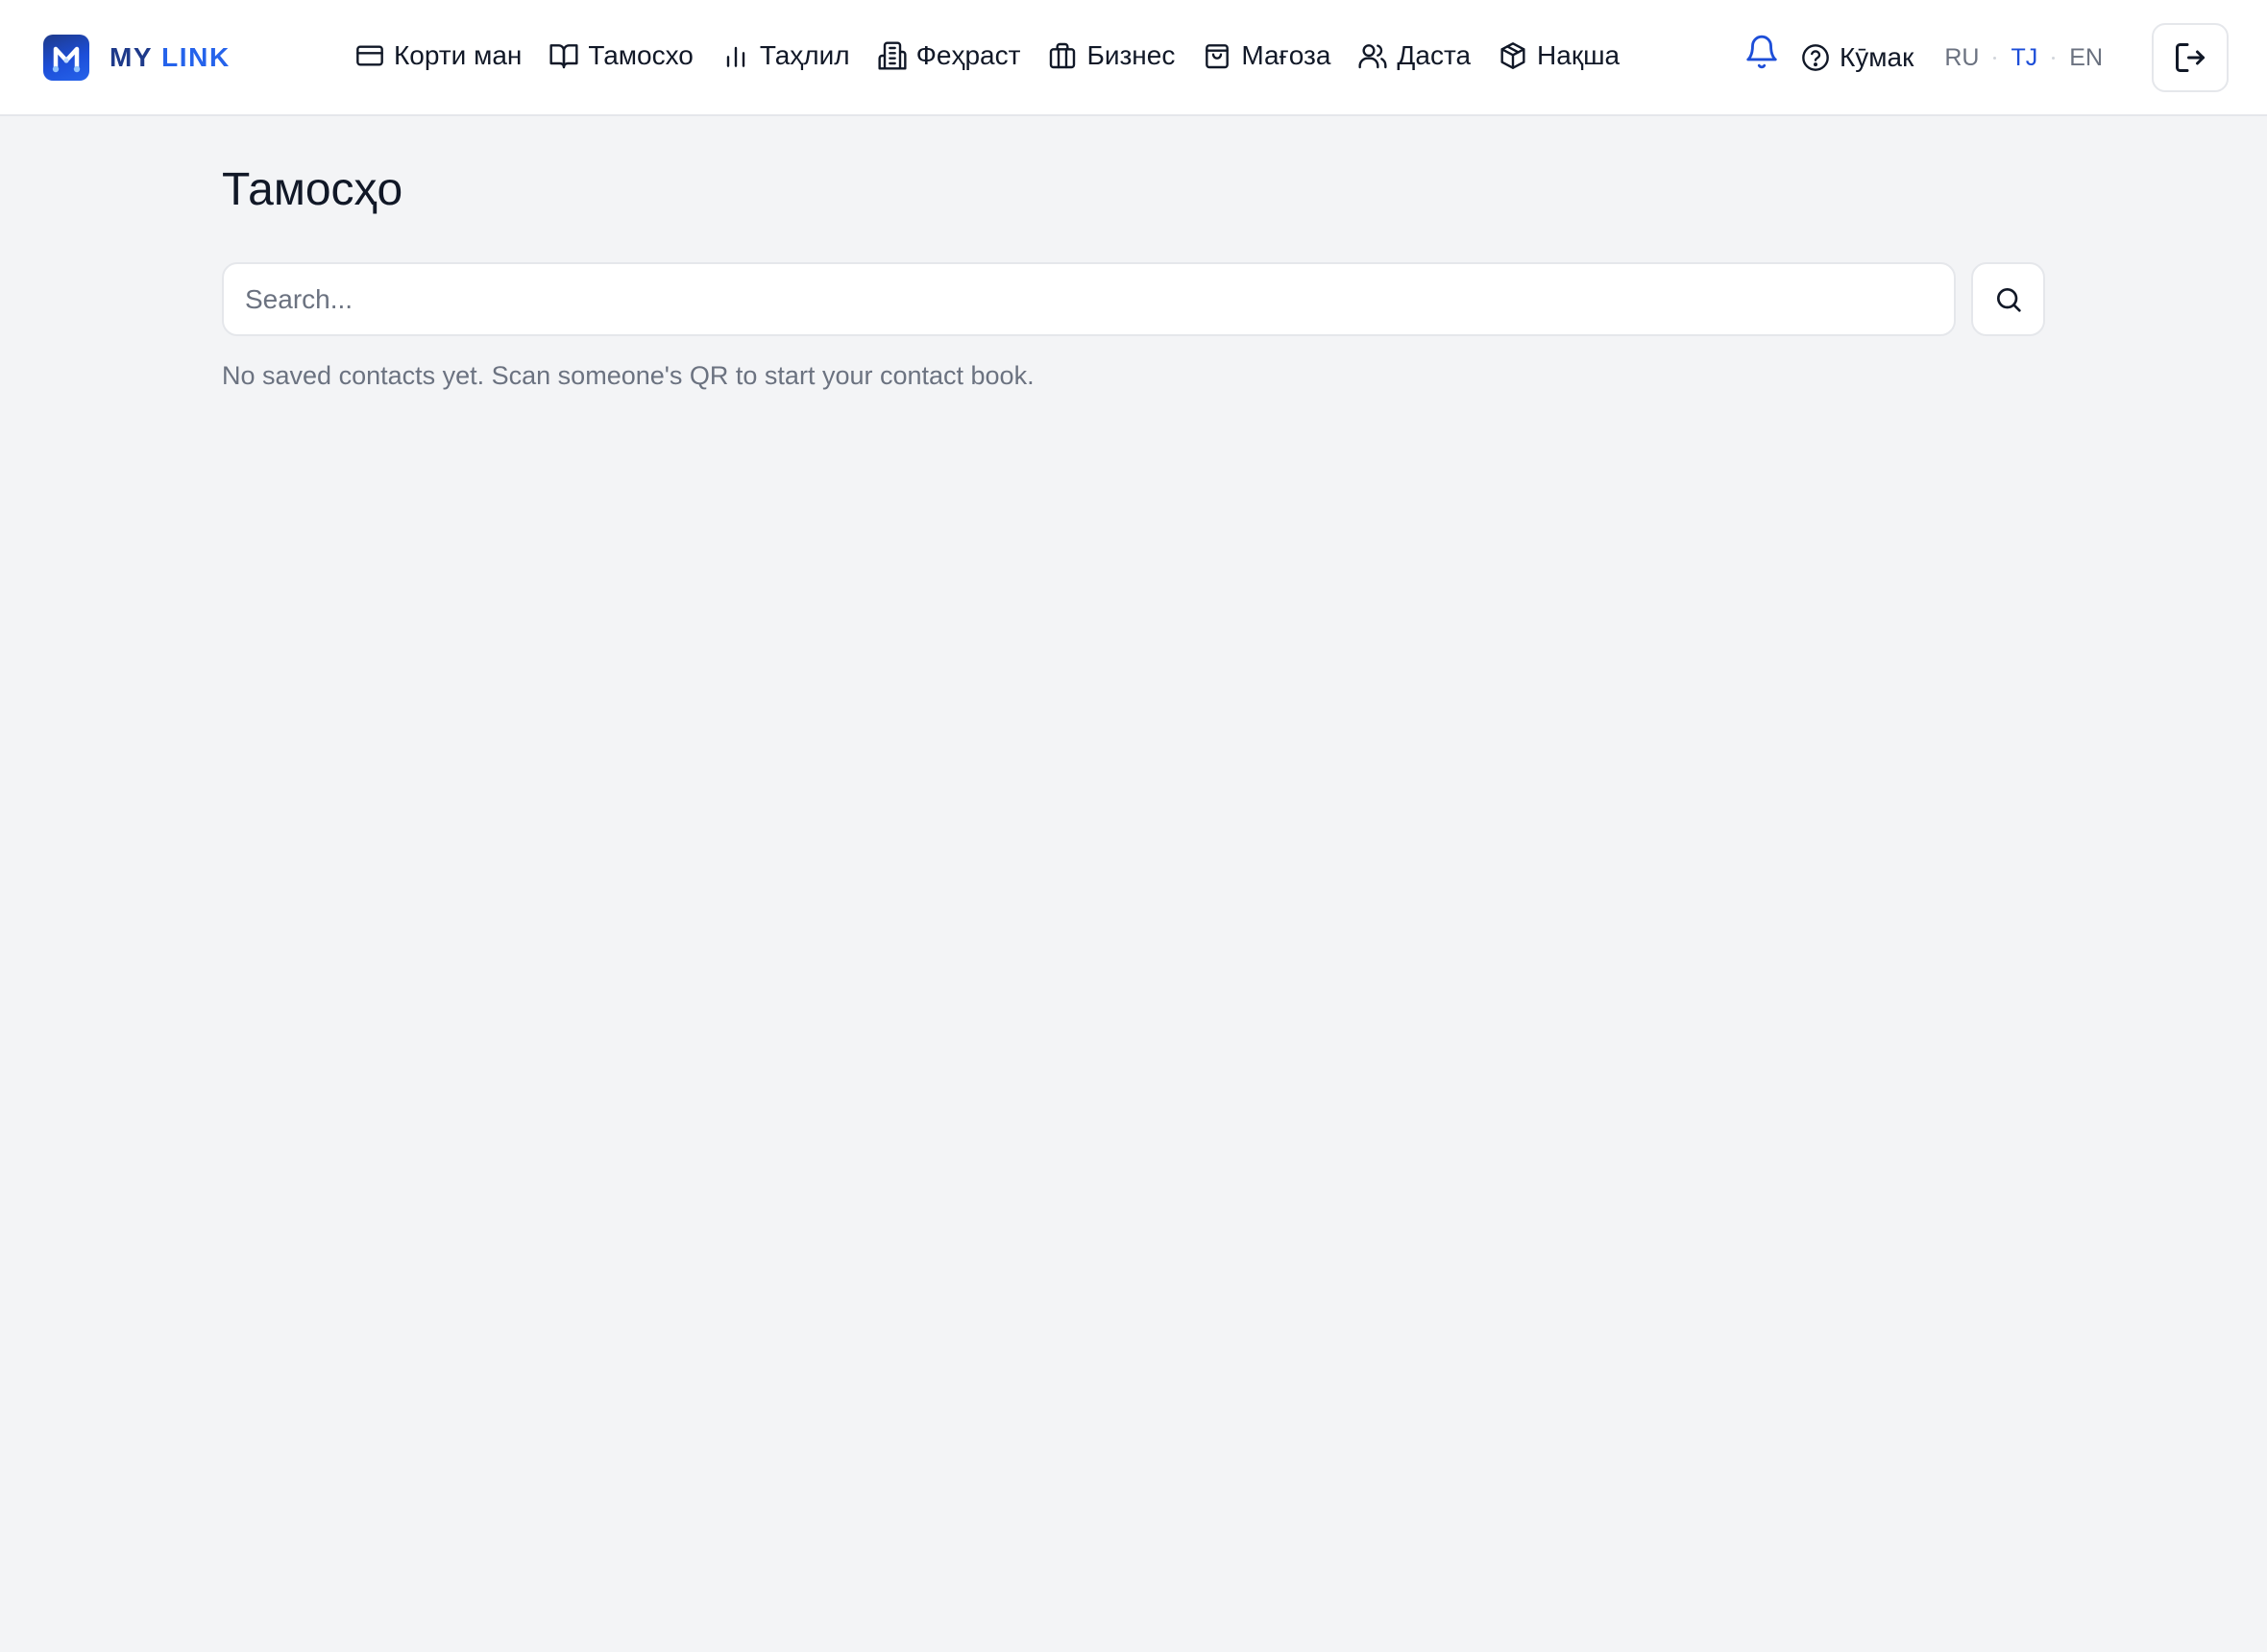 This screenshot has width=2267, height=1652. What do you see at coordinates (170, 57) in the screenshot?
I see `brand-name: MY LINK` at bounding box center [170, 57].